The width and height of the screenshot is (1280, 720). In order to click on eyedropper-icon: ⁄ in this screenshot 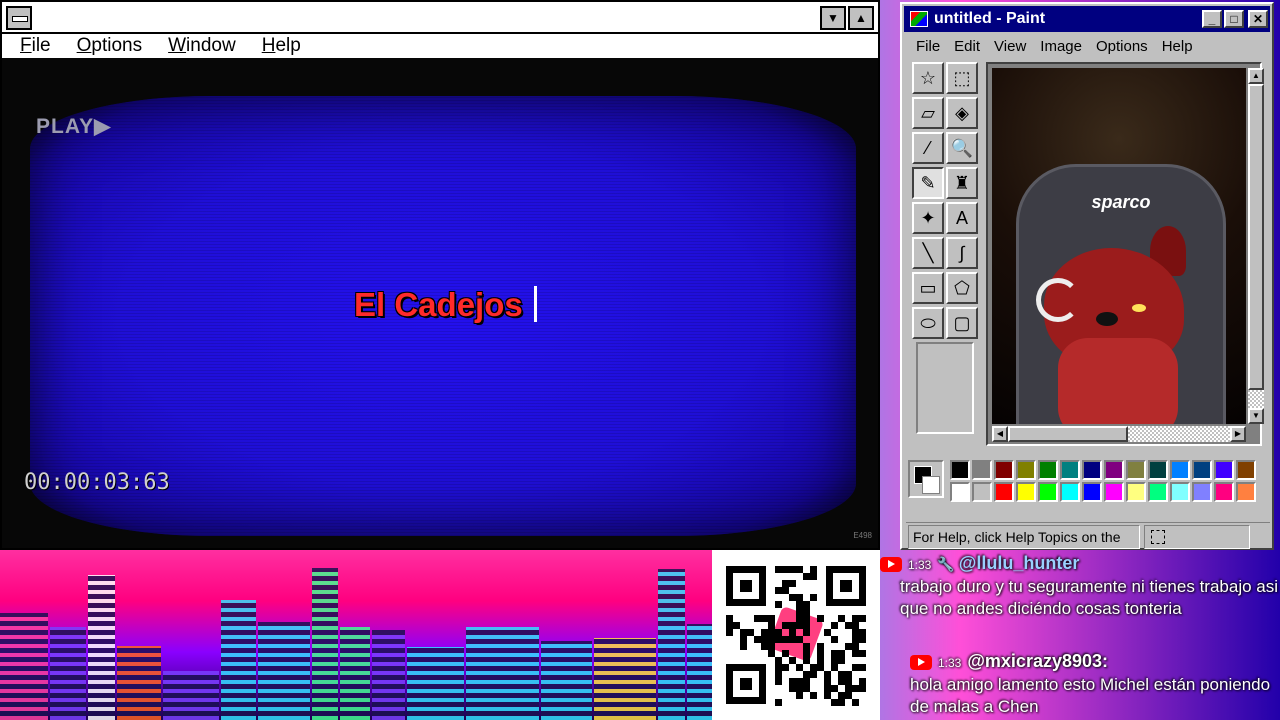, I will do `click(928, 148)`.